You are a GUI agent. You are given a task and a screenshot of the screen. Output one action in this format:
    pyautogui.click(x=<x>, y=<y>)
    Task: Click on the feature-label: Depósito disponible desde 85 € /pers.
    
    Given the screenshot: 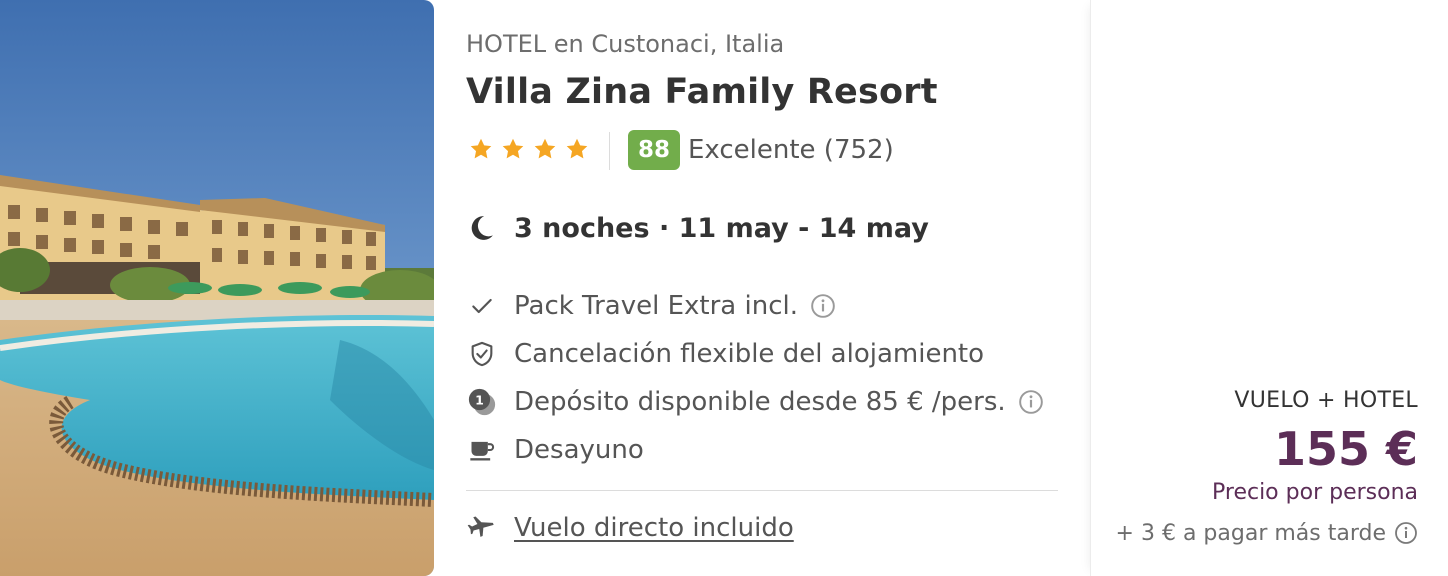 What is the action you would take?
    pyautogui.click(x=760, y=402)
    